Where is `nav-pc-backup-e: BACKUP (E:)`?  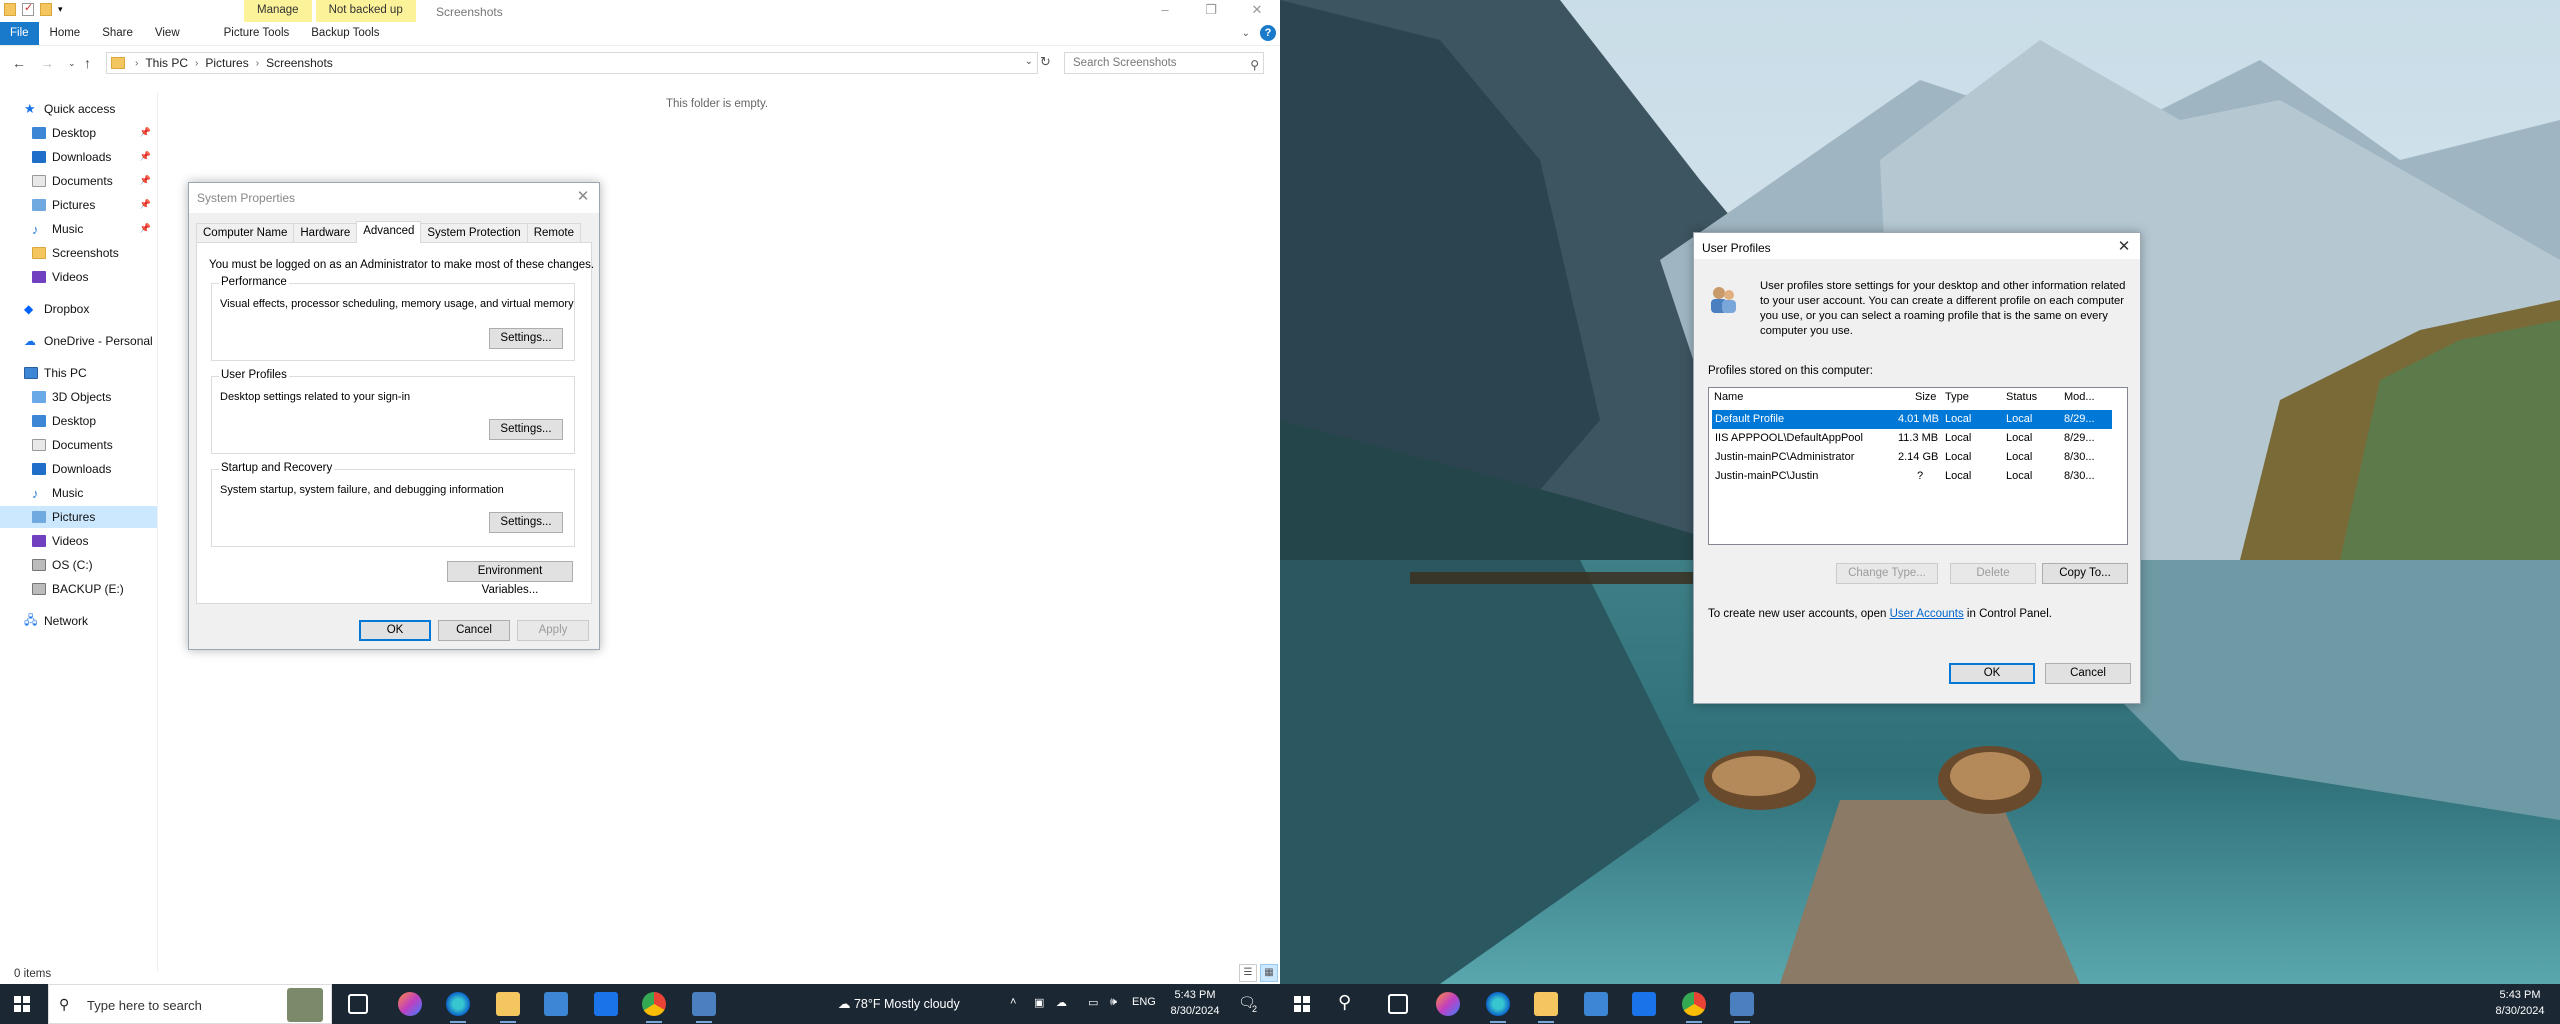 nav-pc-backup-e: BACKUP (E:) is located at coordinates (78, 589).